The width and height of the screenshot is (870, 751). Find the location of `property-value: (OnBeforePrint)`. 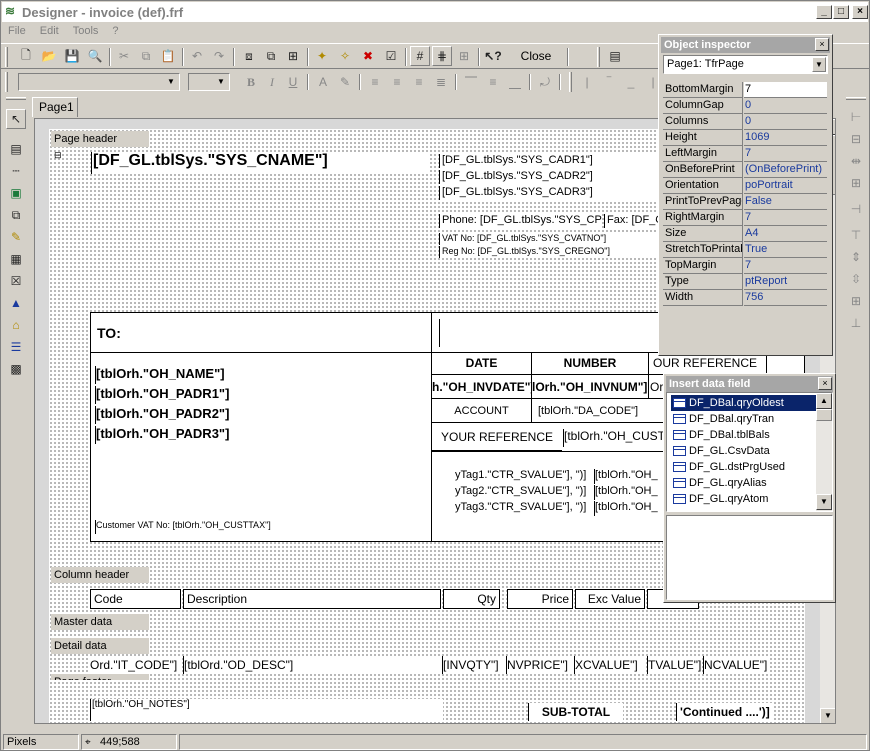

property-value: (OnBeforePrint) is located at coordinates (785, 170).